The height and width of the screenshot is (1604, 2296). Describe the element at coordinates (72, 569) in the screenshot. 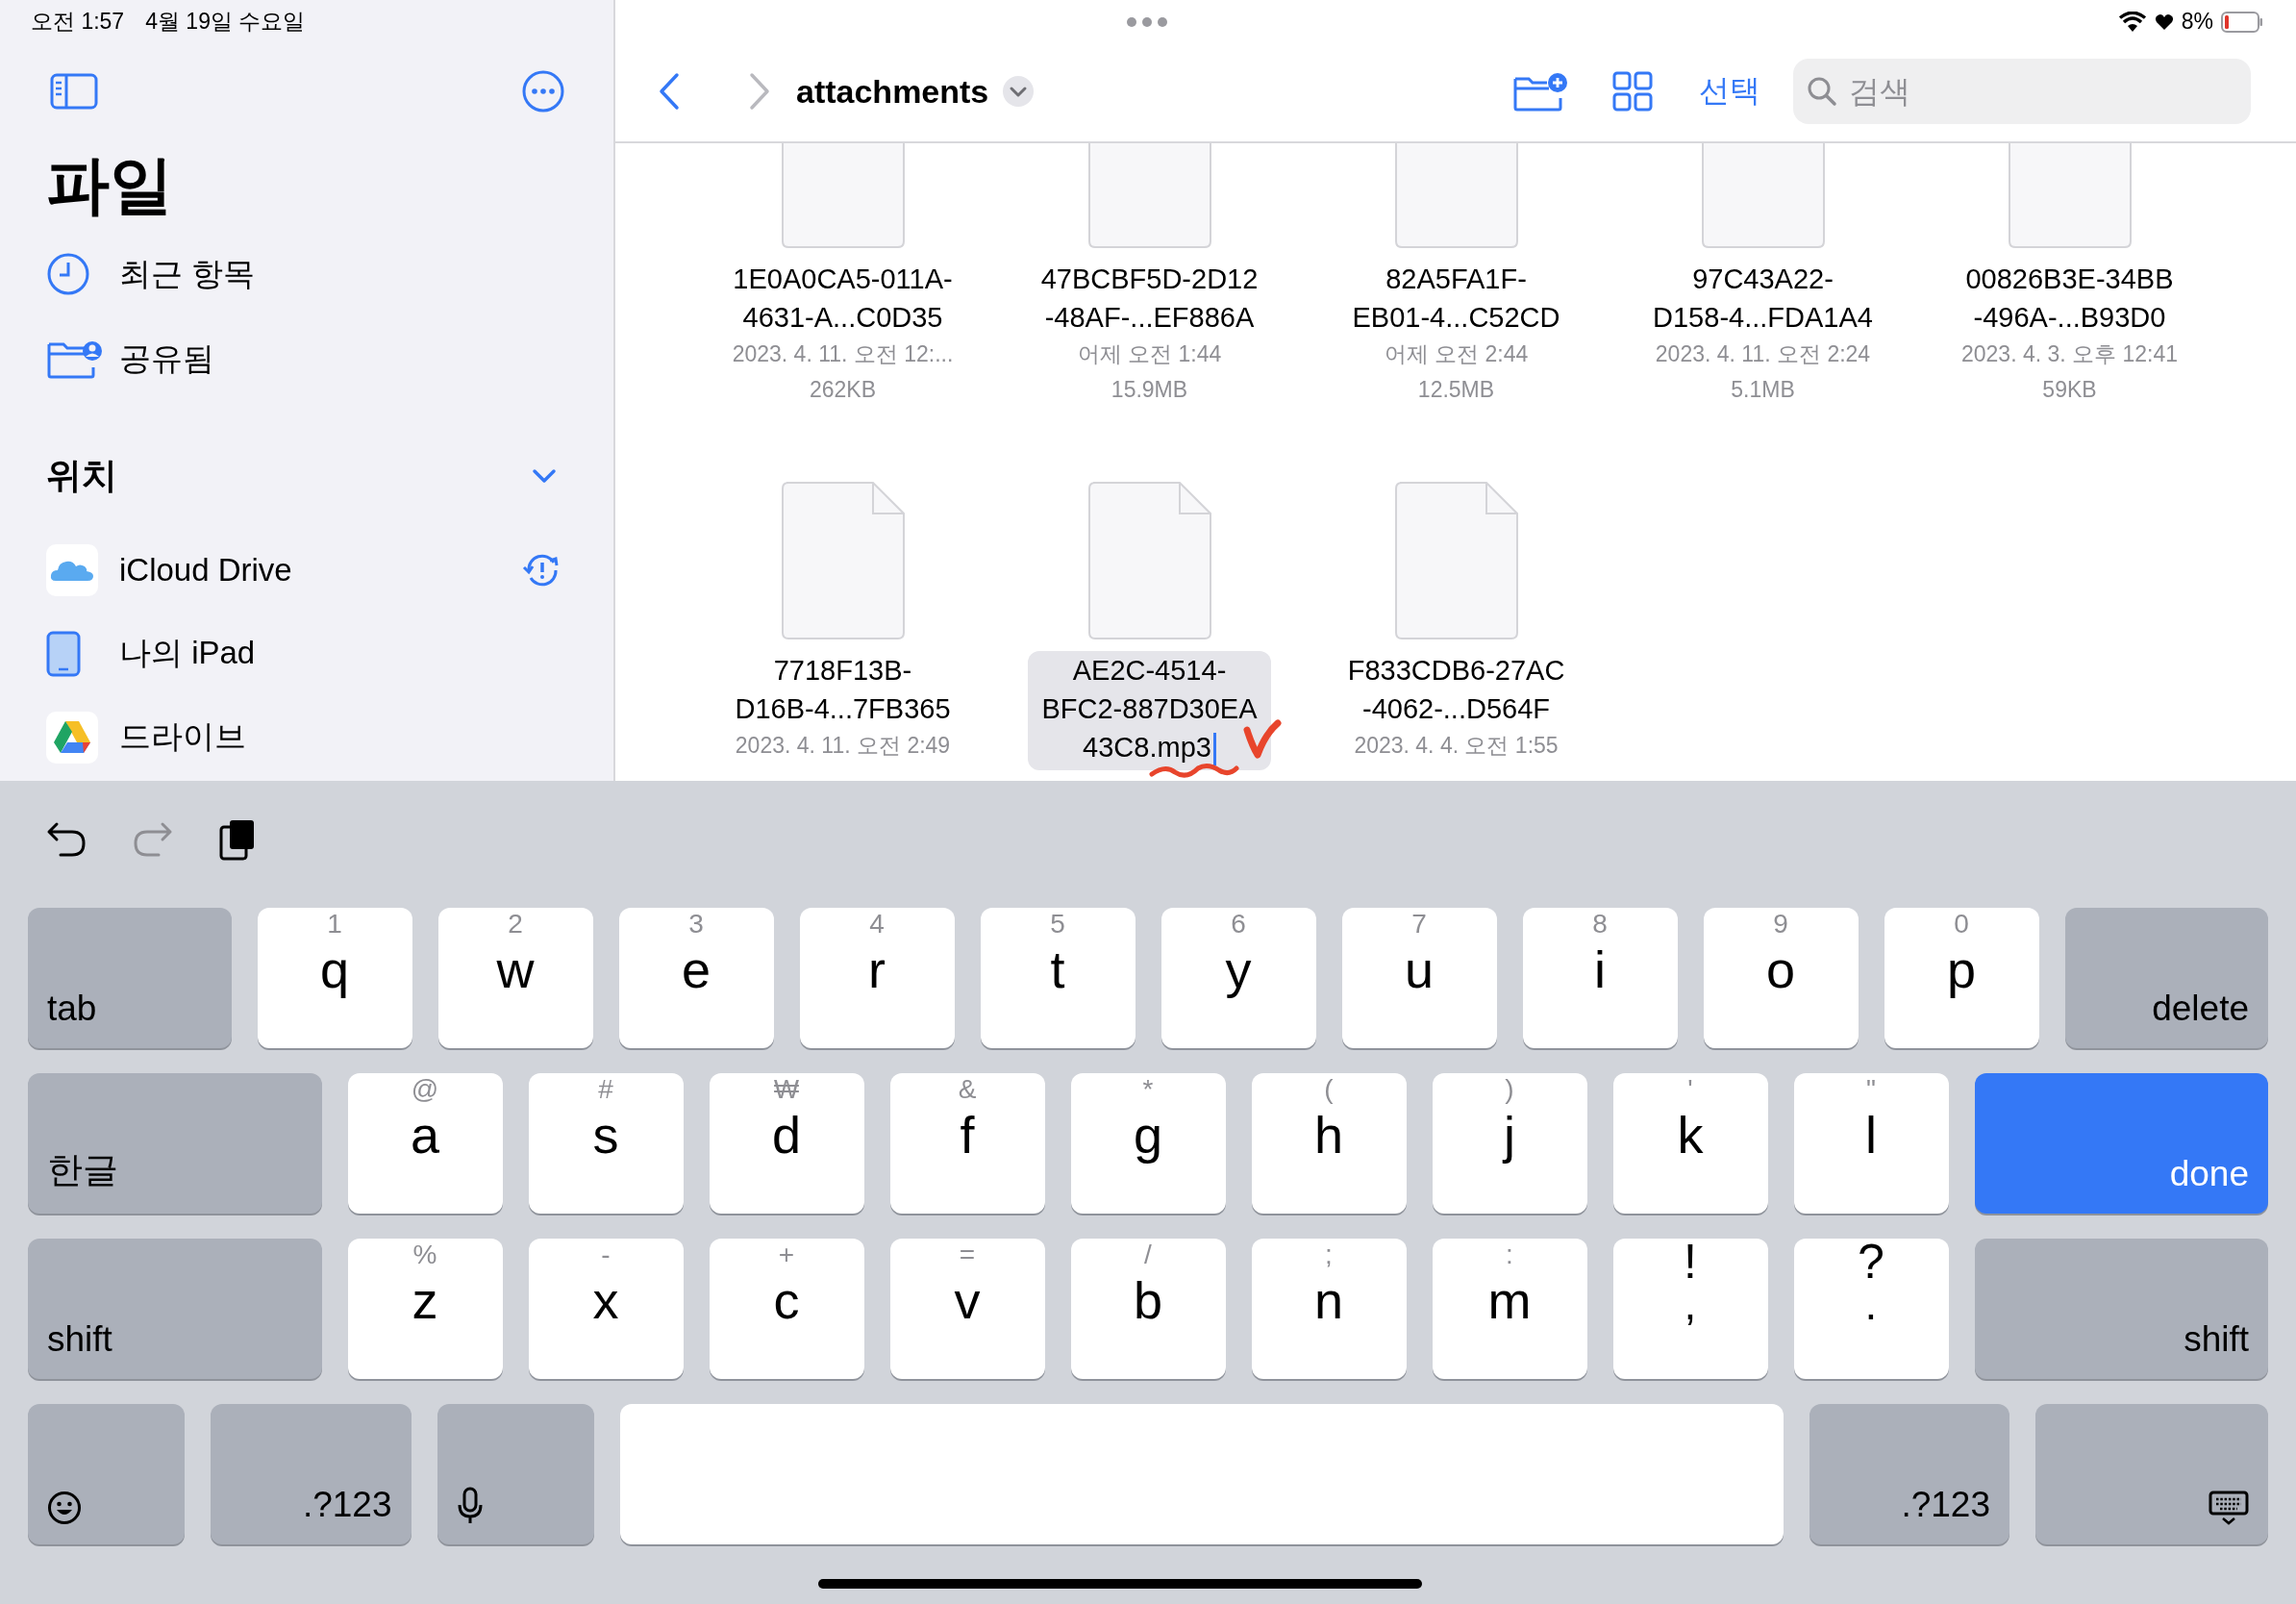

I see `cloud-icon` at that location.